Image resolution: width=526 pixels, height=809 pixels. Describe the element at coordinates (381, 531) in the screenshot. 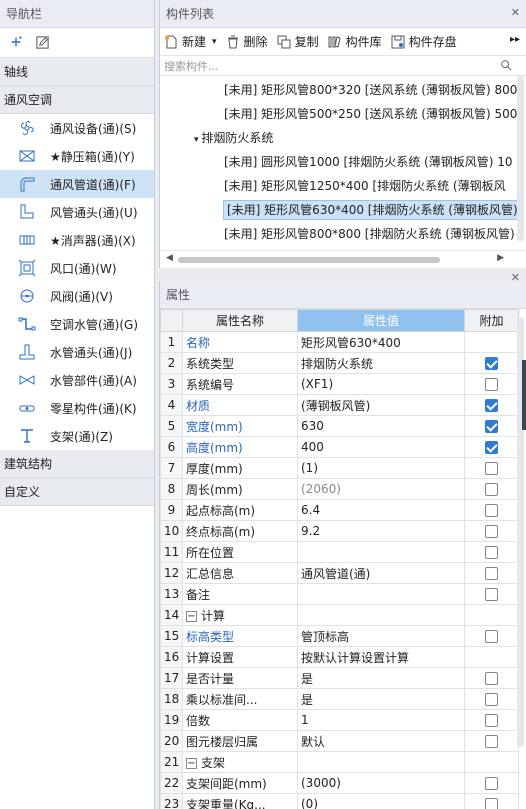

I see `property-value: 9.2` at that location.